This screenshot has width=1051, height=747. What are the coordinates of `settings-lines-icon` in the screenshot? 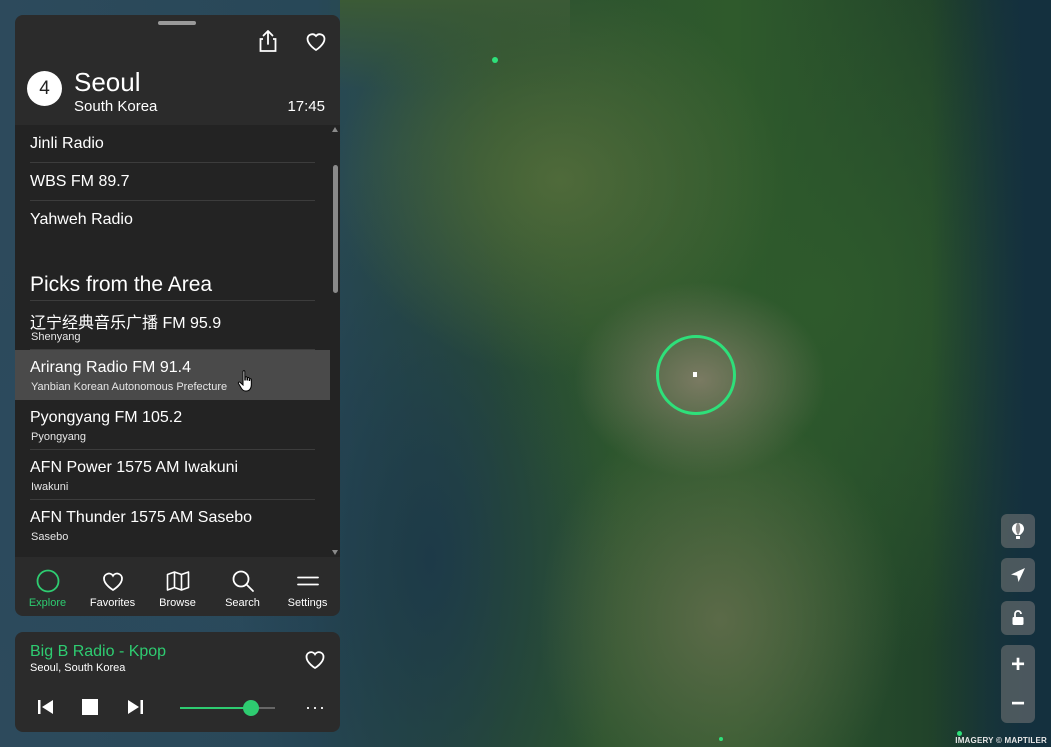 It's located at (307, 581).